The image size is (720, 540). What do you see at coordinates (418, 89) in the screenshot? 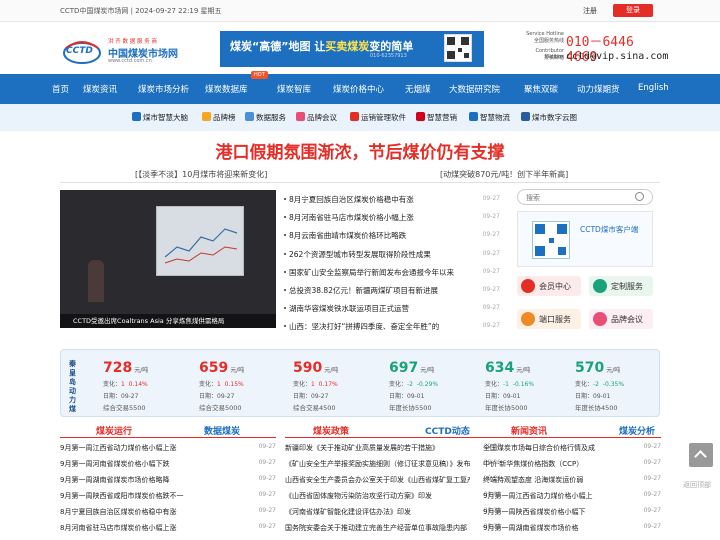
I see `nav-item-anthracite: 无烟煤` at bounding box center [418, 89].